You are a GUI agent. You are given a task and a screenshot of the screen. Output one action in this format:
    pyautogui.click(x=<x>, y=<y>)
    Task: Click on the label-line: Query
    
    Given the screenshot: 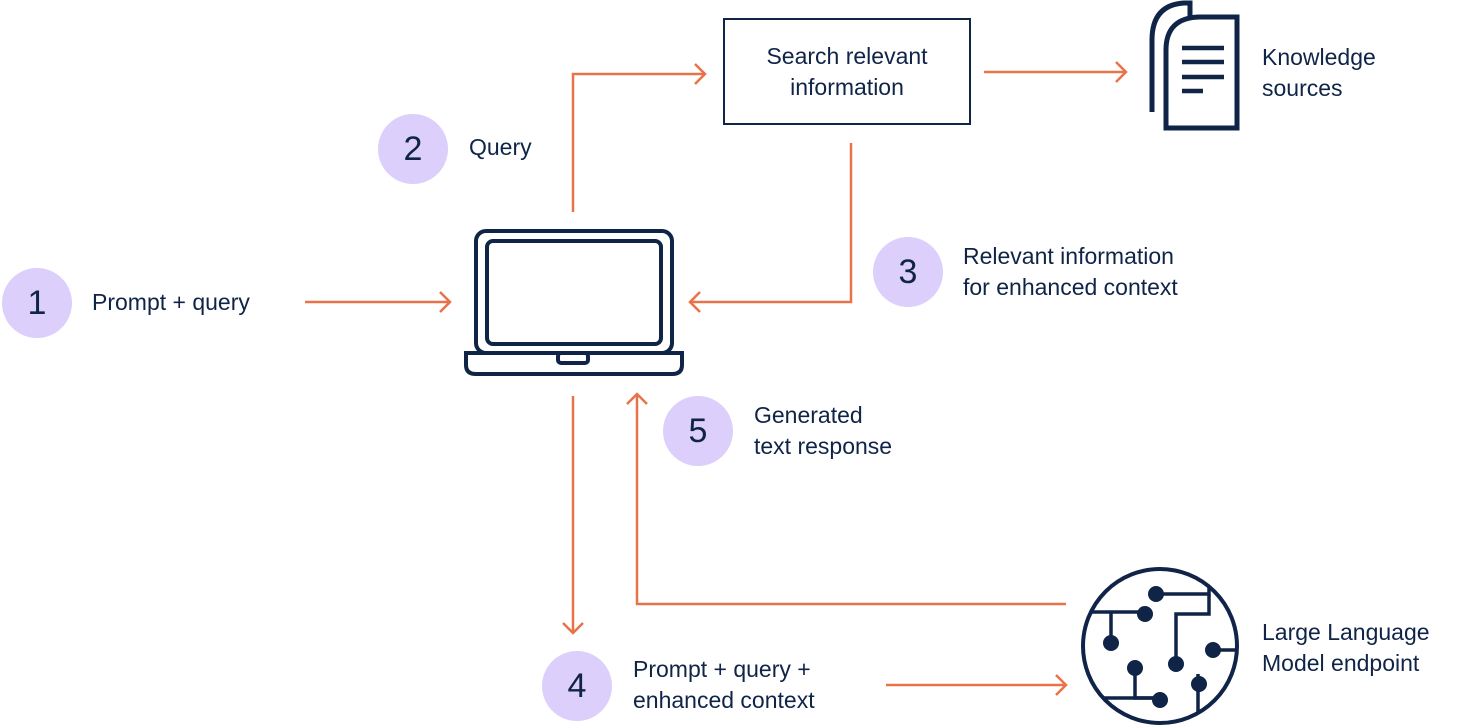 What is the action you would take?
    pyautogui.click(x=500, y=147)
    